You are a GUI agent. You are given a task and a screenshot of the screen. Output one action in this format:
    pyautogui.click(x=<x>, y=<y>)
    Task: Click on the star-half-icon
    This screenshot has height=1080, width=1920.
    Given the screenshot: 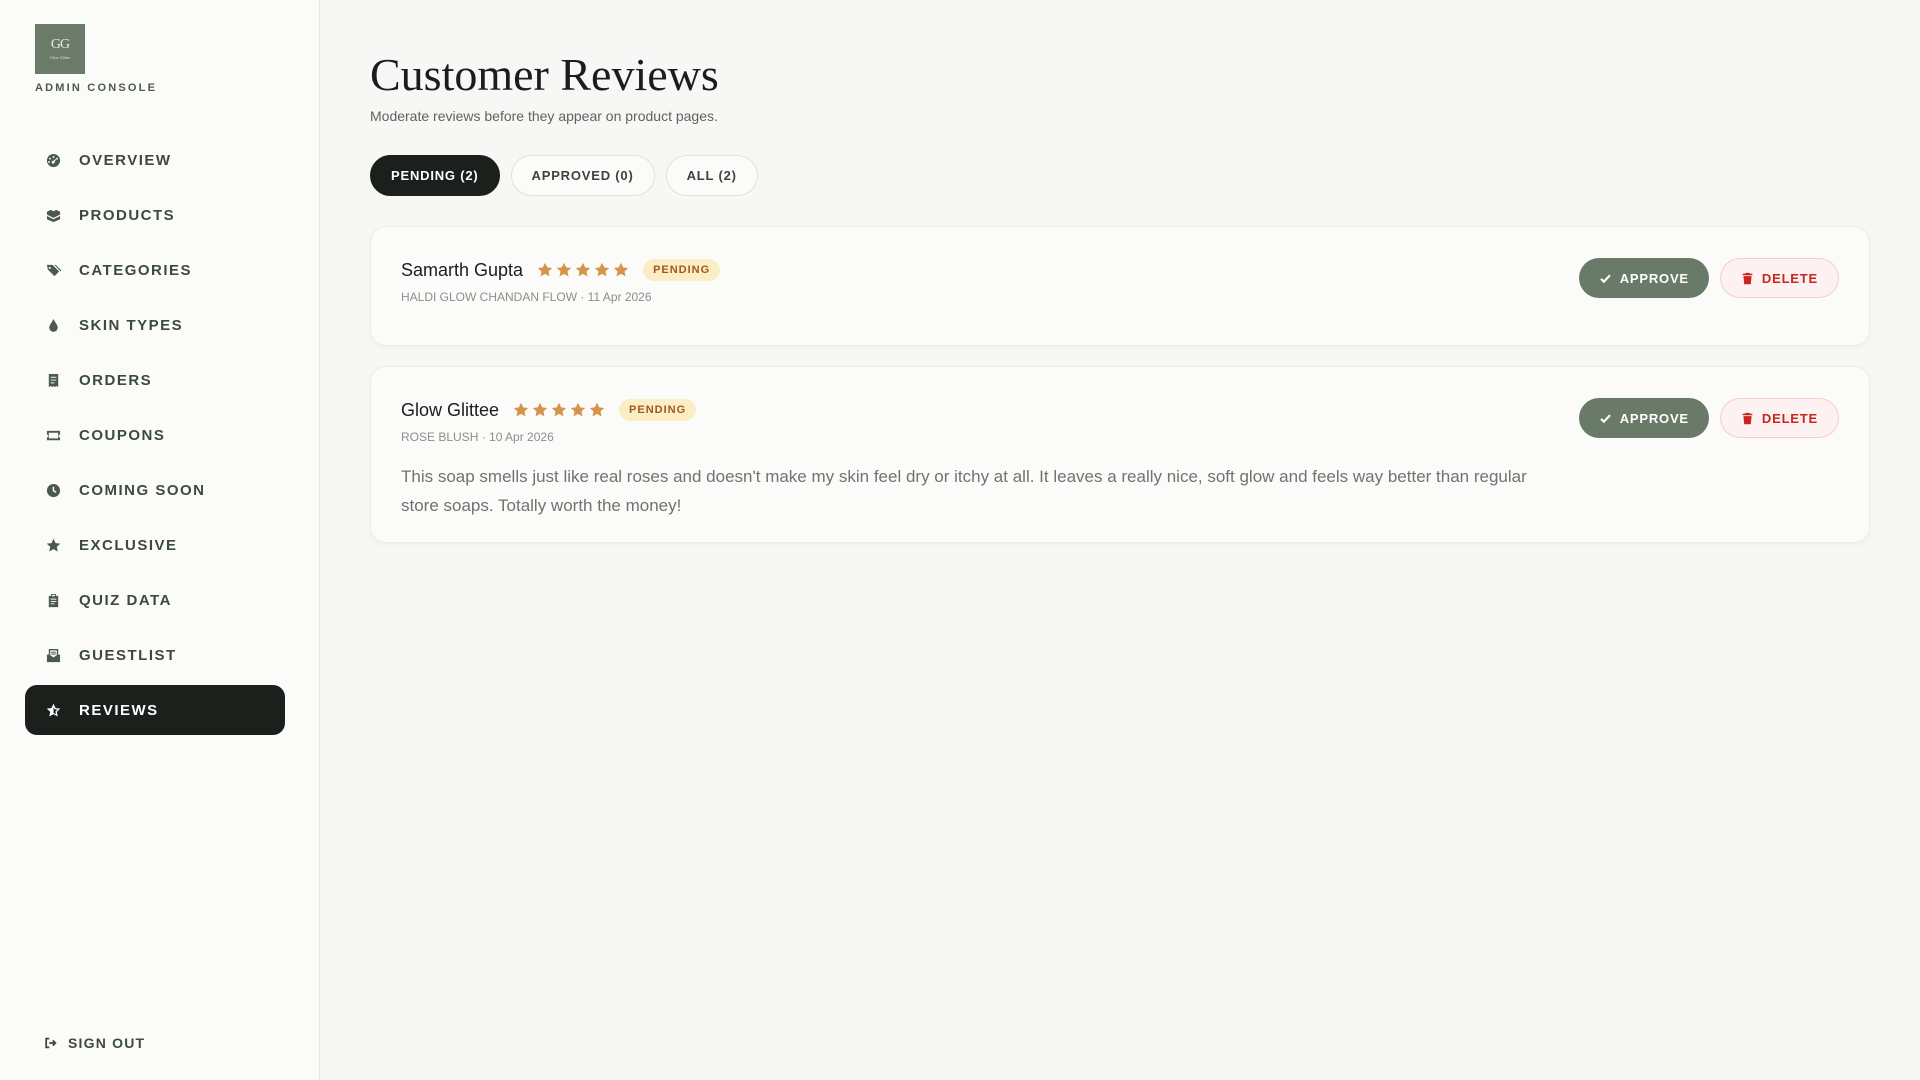 What is the action you would take?
    pyautogui.click(x=53, y=710)
    